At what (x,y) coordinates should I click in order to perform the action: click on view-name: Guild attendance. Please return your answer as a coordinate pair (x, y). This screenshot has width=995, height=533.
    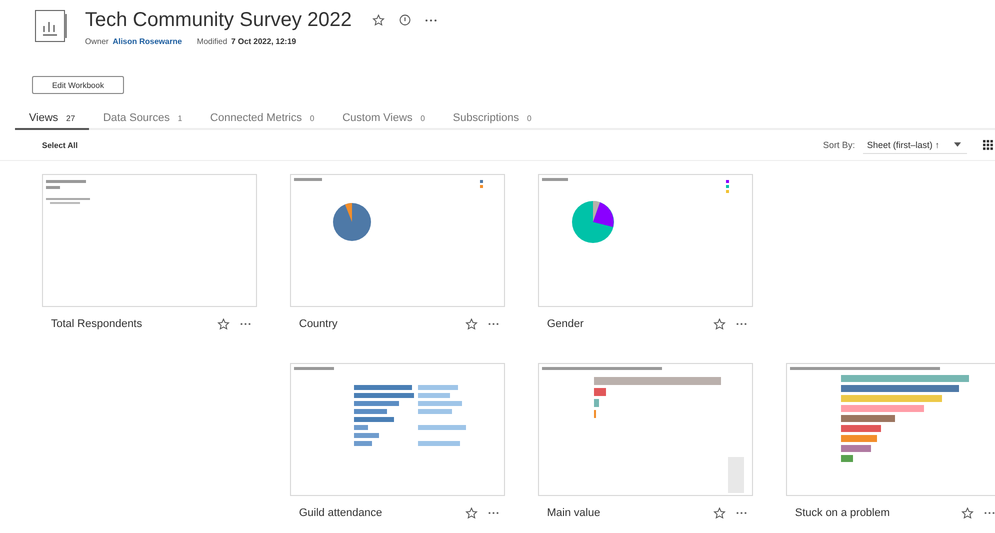
    Looking at the image, I should click on (377, 513).